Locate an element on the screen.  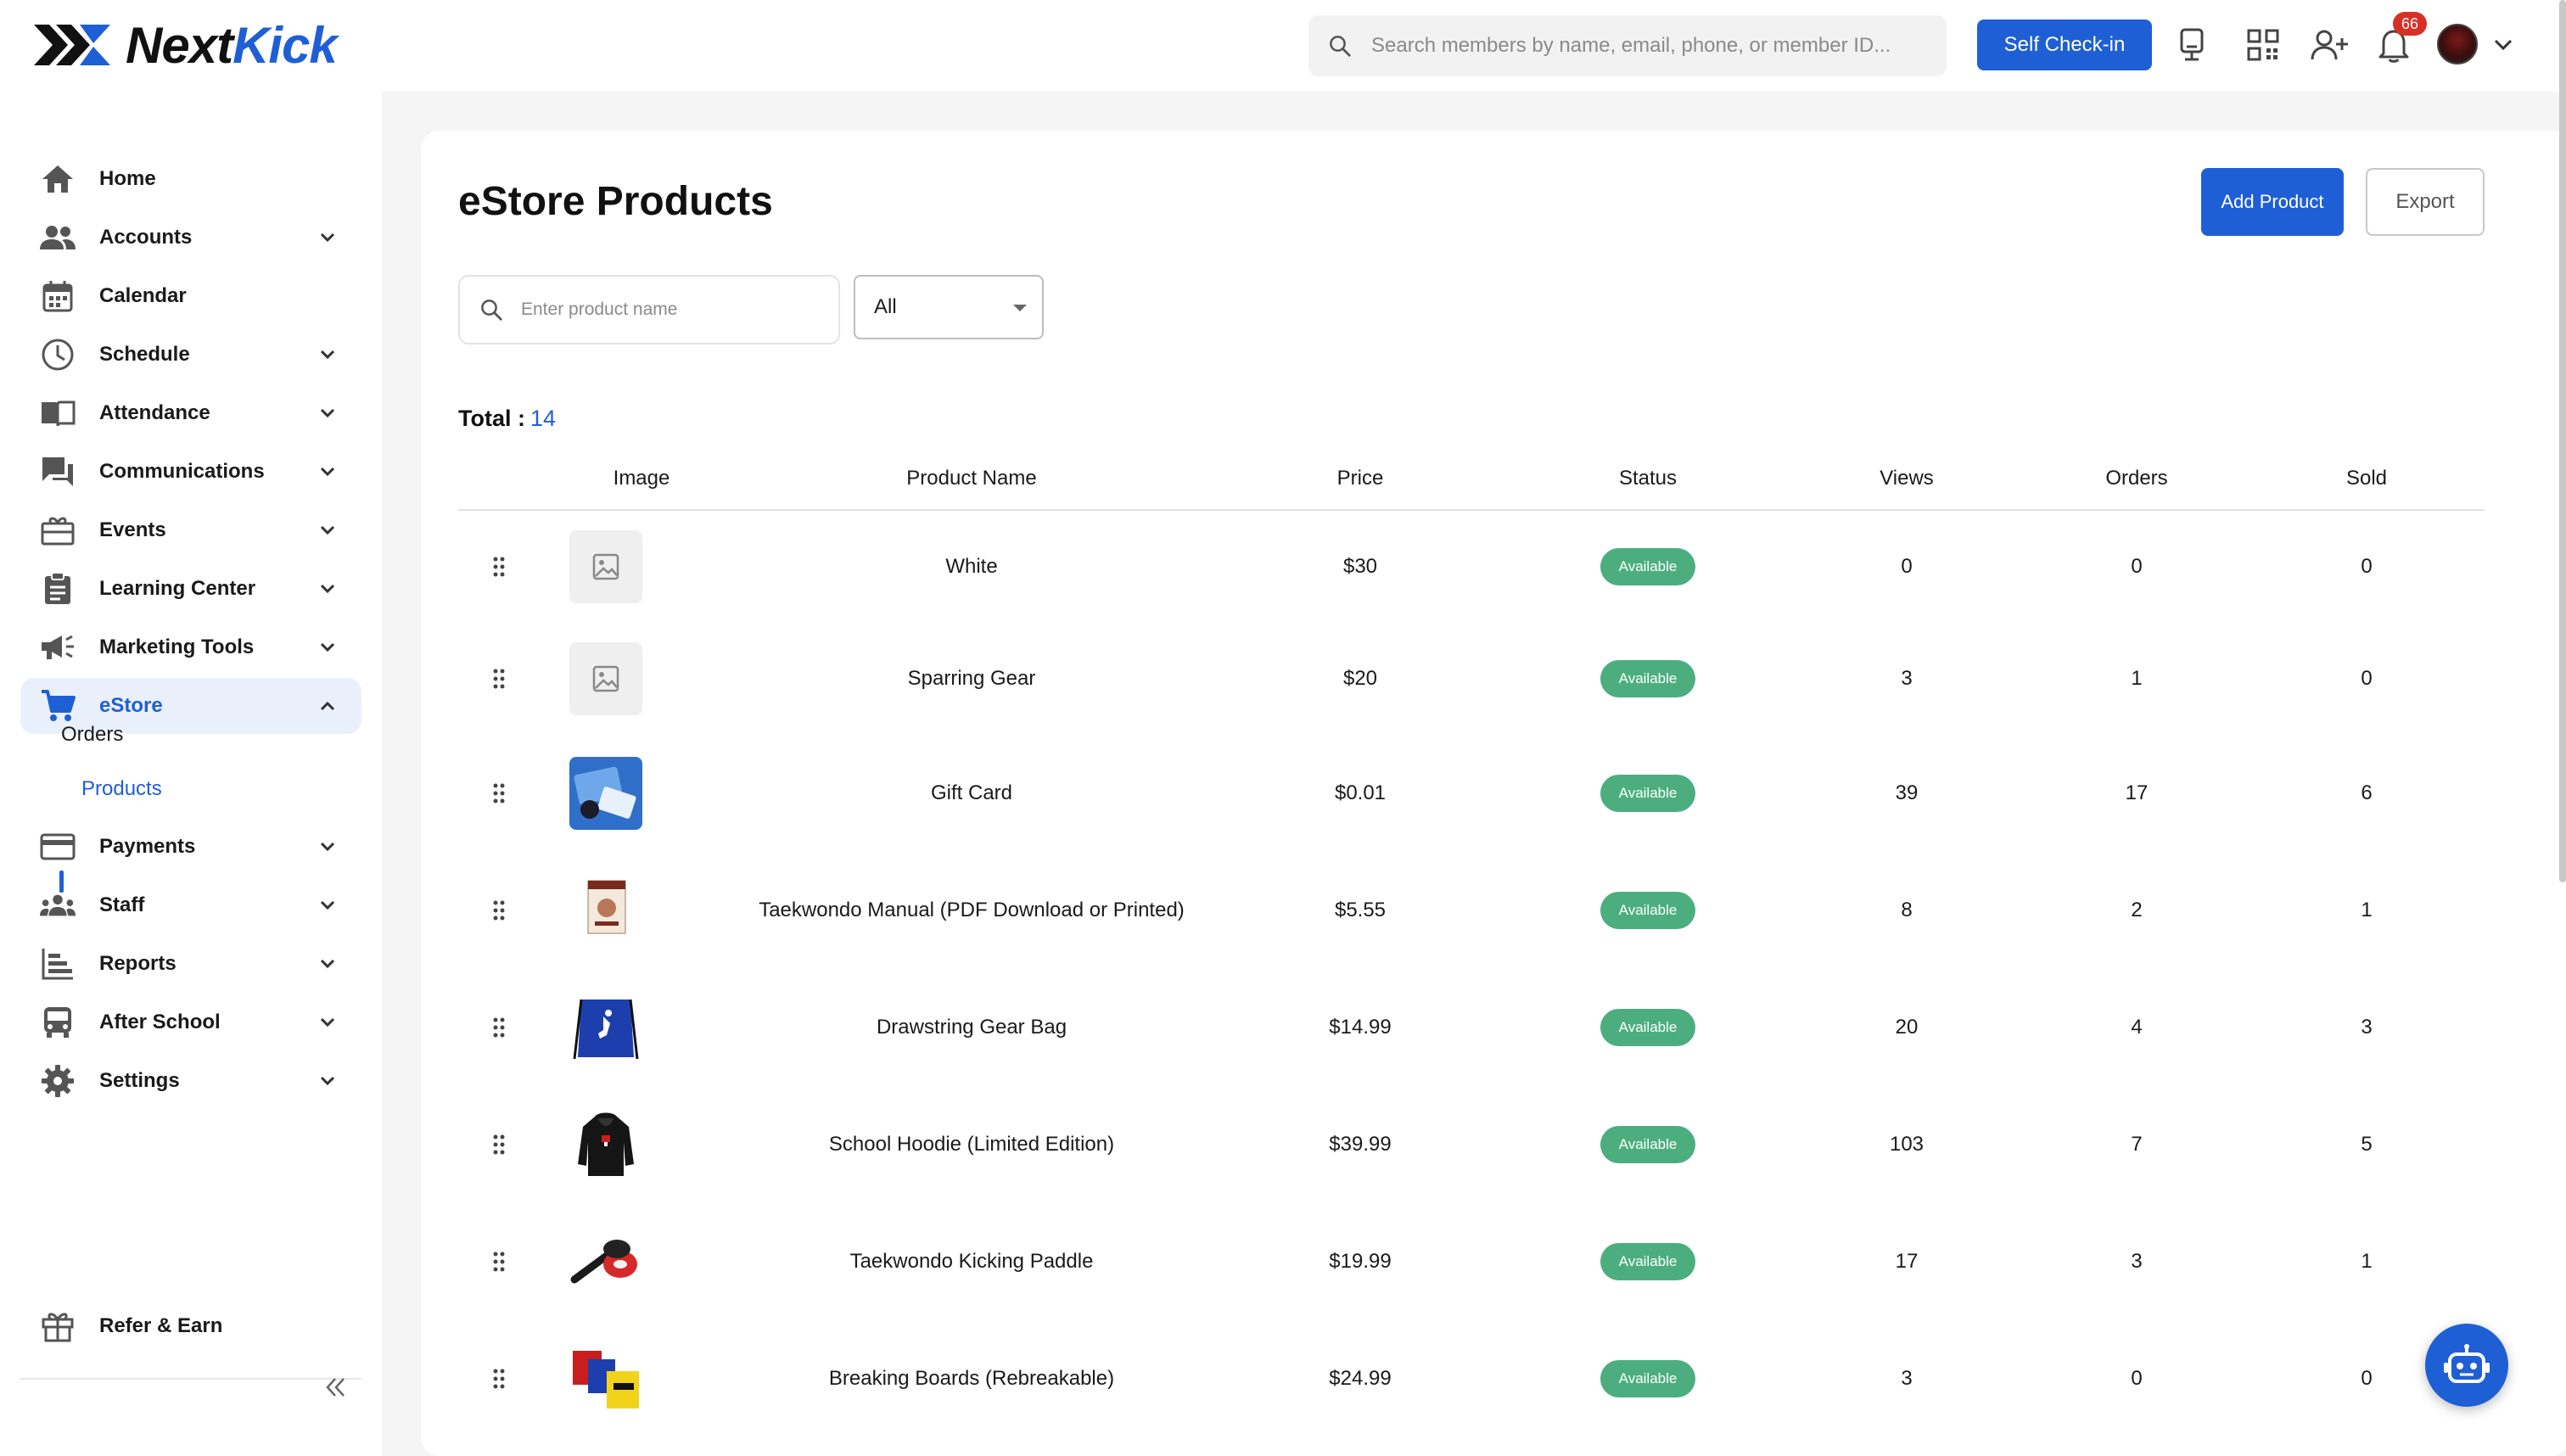
product-name: School Hoodie (Limited Edition) is located at coordinates (971, 1144).